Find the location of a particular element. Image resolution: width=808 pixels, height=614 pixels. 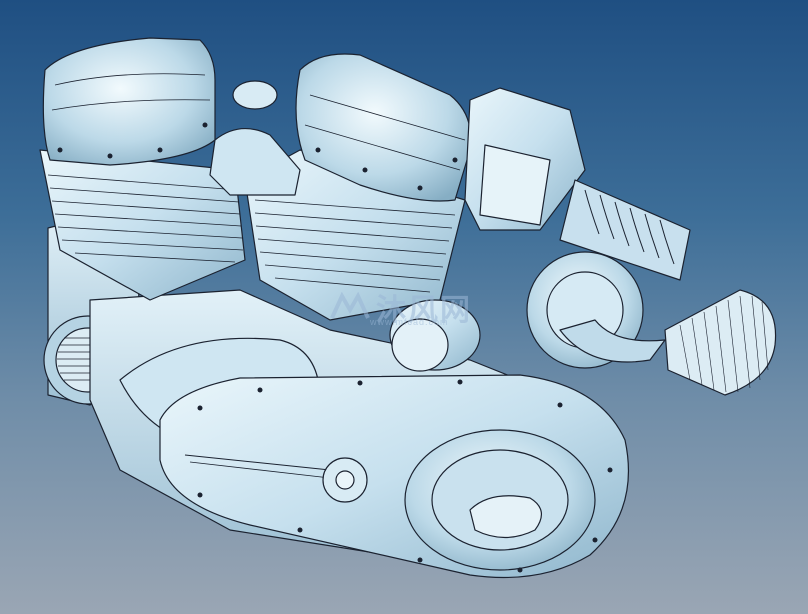

supercharger is located at coordinates (596, 310).